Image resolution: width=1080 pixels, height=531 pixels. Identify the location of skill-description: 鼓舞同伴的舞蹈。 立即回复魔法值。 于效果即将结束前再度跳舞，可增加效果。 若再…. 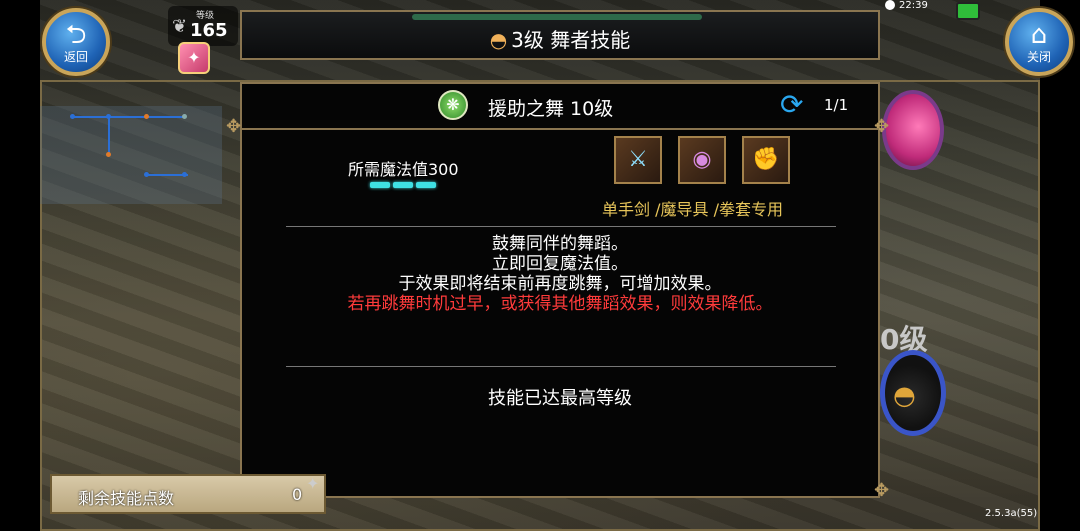
(560, 274).